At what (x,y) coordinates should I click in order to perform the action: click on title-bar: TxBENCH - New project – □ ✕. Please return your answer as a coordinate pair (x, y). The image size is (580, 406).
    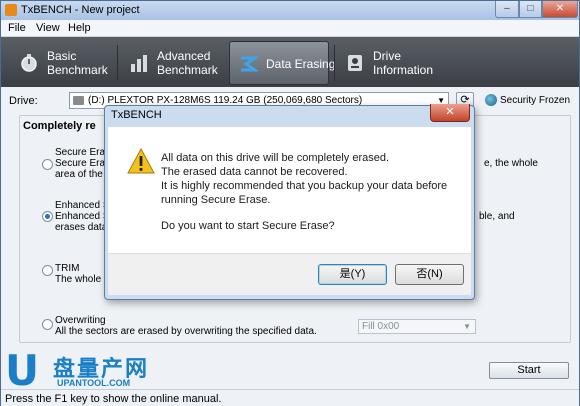
    Looking at the image, I should click on (290, 10).